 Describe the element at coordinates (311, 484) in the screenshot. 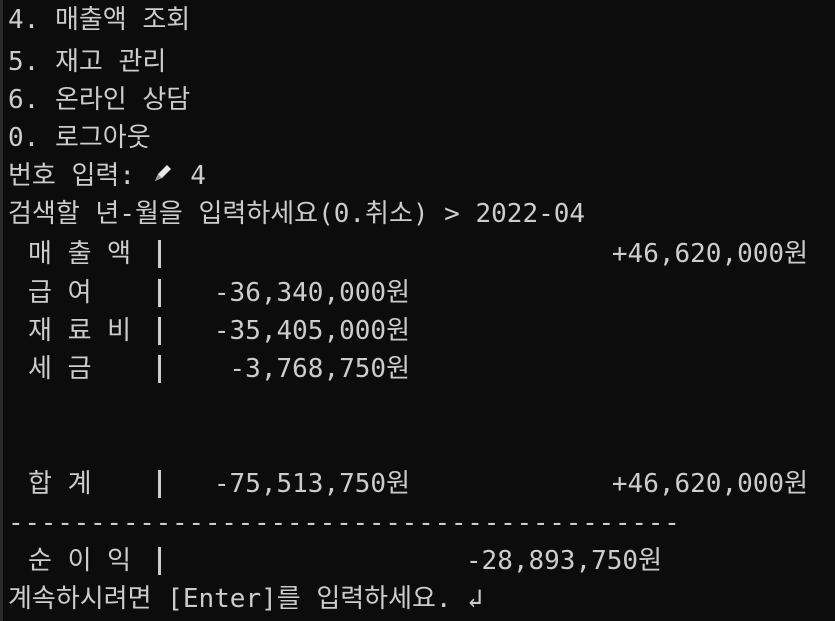

I see `total-expense: -75,513,750원` at that location.